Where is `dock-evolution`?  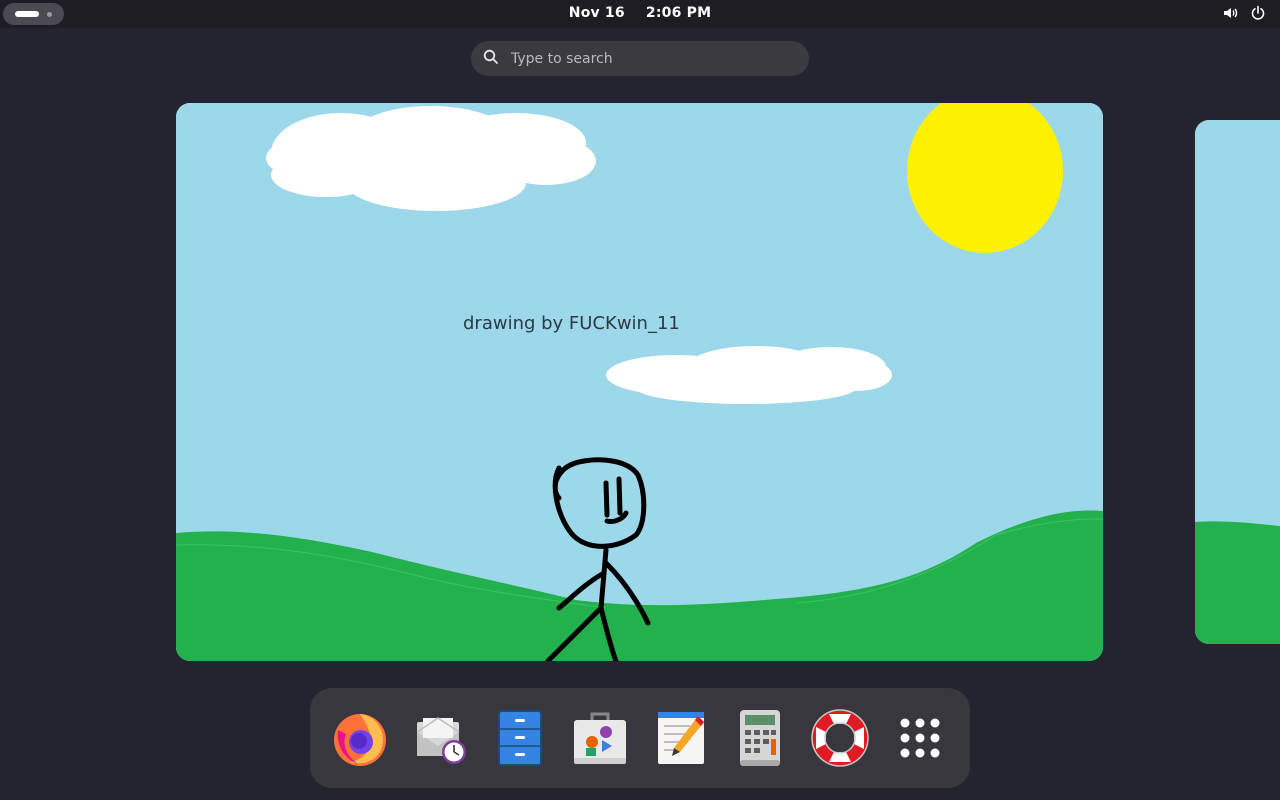 dock-evolution is located at coordinates (440, 738).